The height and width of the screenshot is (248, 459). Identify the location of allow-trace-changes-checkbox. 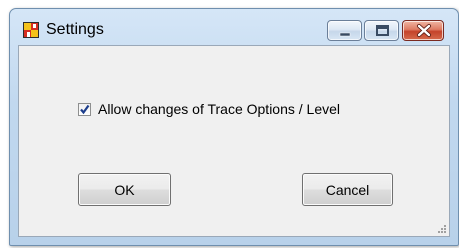
(84, 109).